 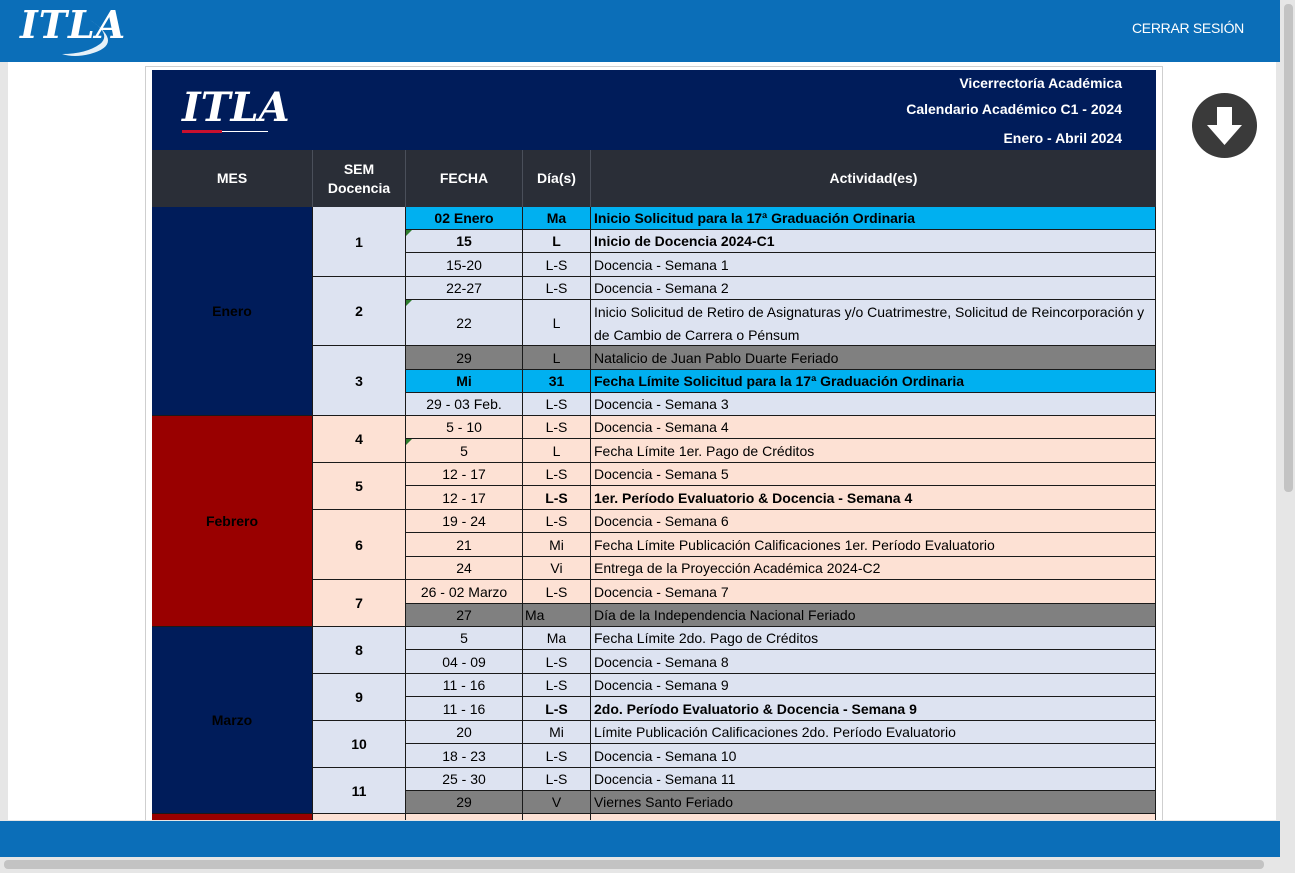 What do you see at coordinates (202, 131) in the screenshot?
I see `logo-red-underline` at bounding box center [202, 131].